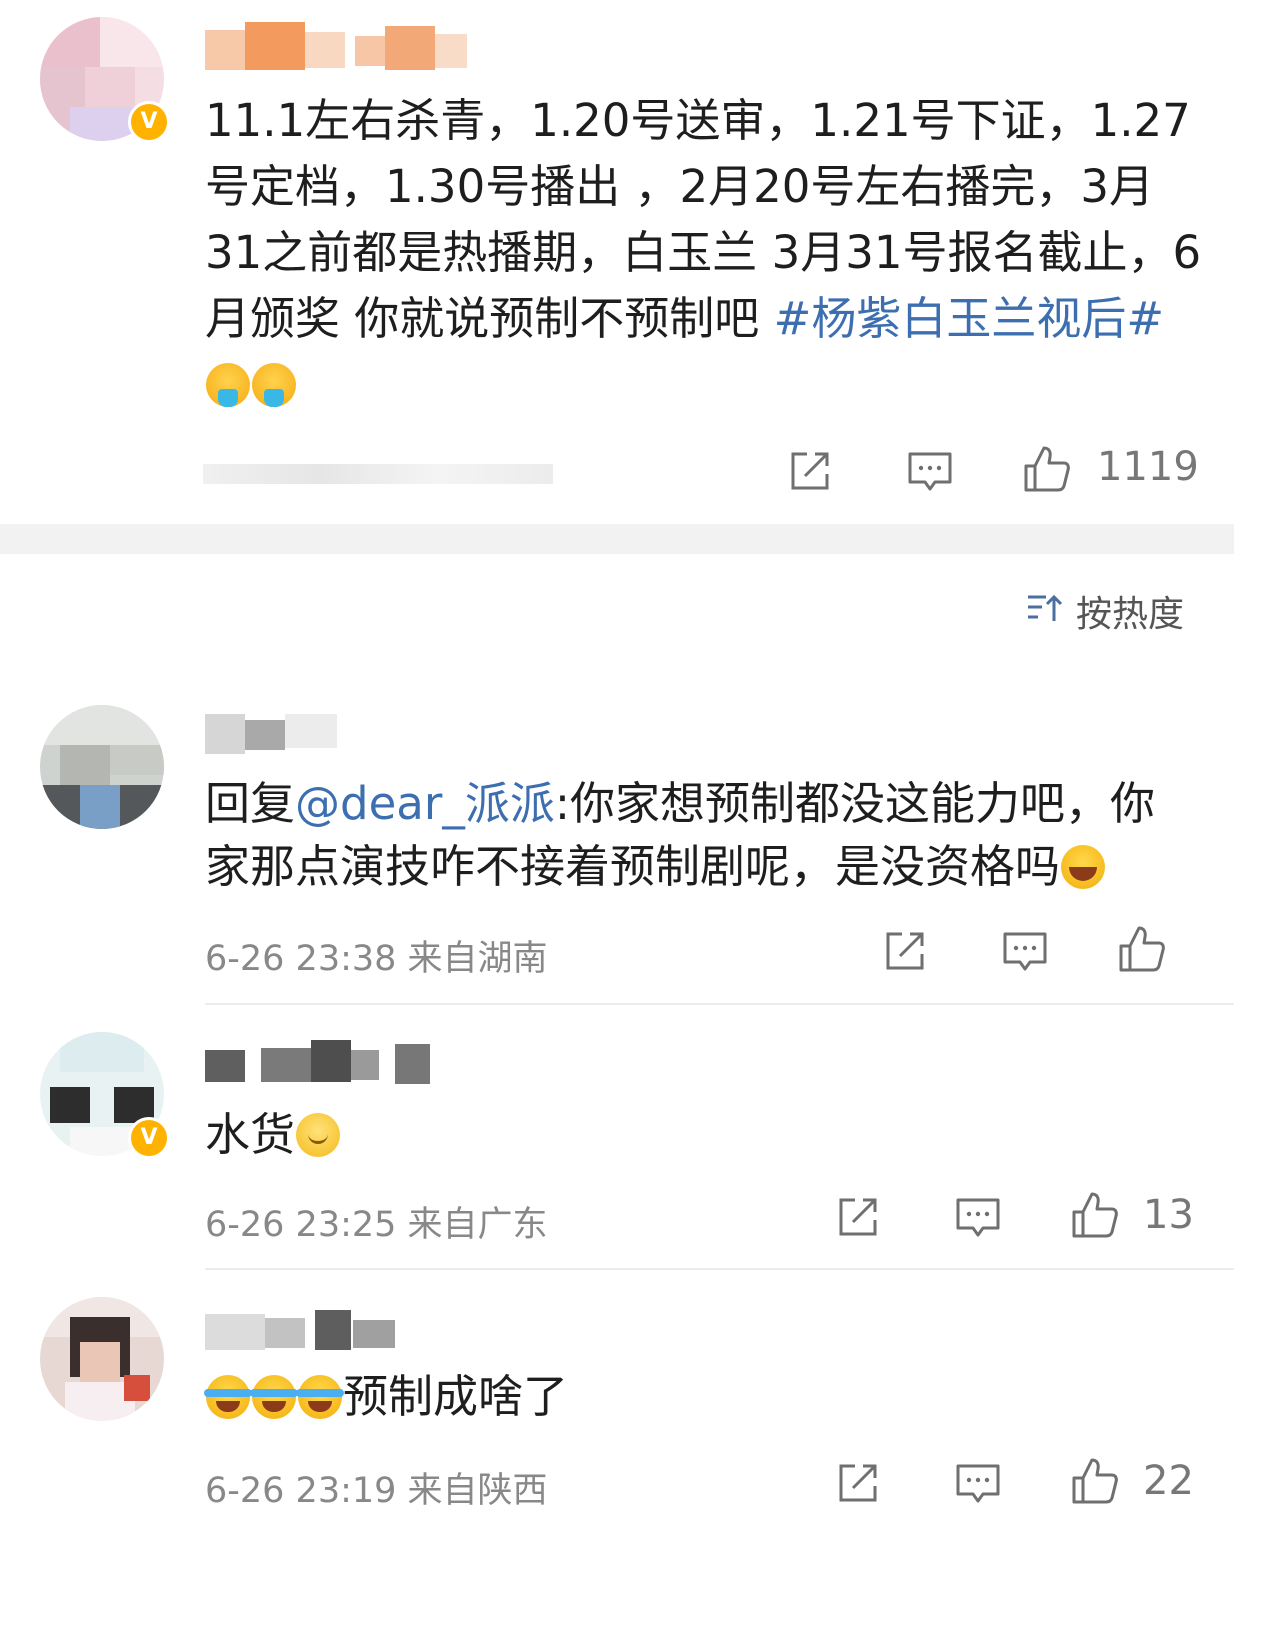  I want to click on comment-like-count: 13, so click(1168, 1215).